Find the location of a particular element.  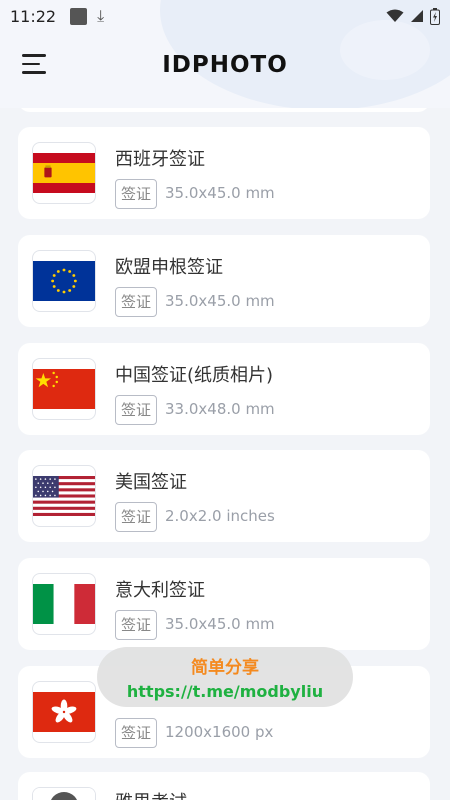

toast-title: 简单分享 is located at coordinates (225, 668).